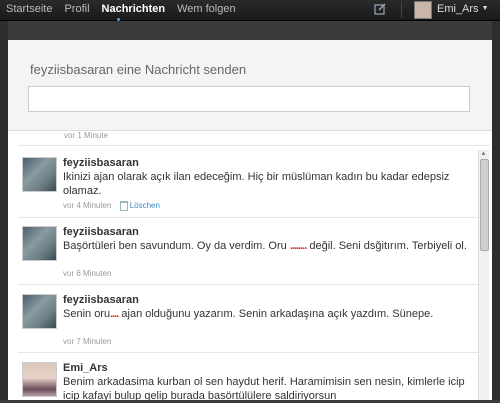 The image size is (500, 403). What do you see at coordinates (86, 135) in the screenshot?
I see `timestamp: vor 1 Minute` at bounding box center [86, 135].